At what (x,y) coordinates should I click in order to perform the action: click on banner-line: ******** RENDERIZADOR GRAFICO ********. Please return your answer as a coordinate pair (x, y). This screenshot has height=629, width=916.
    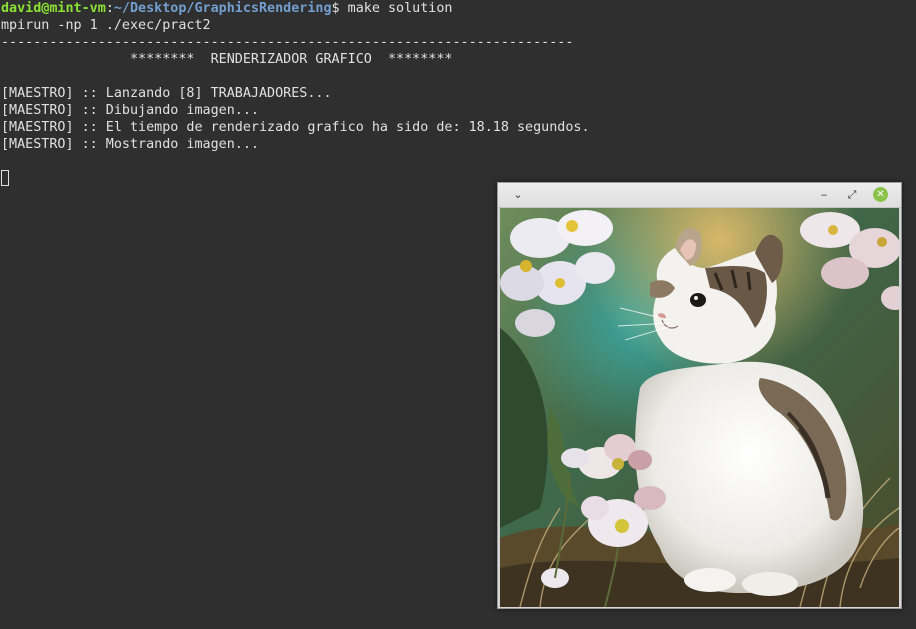
    Looking at the image, I should click on (227, 59).